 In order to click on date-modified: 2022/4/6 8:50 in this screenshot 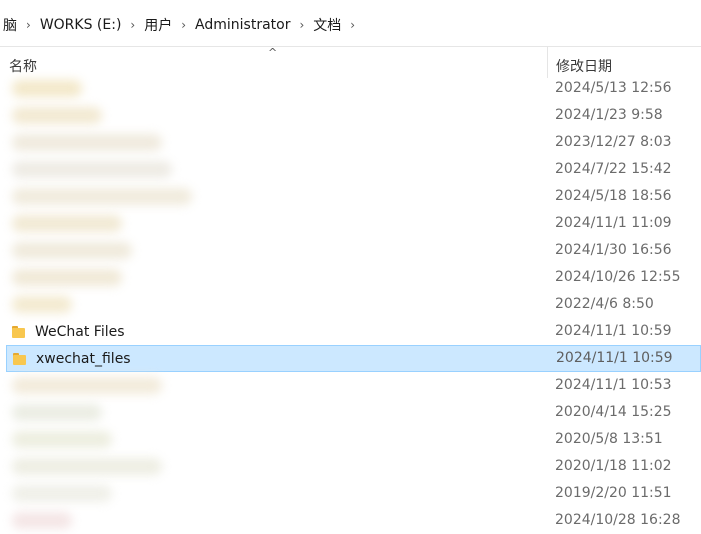, I will do `click(604, 304)`.